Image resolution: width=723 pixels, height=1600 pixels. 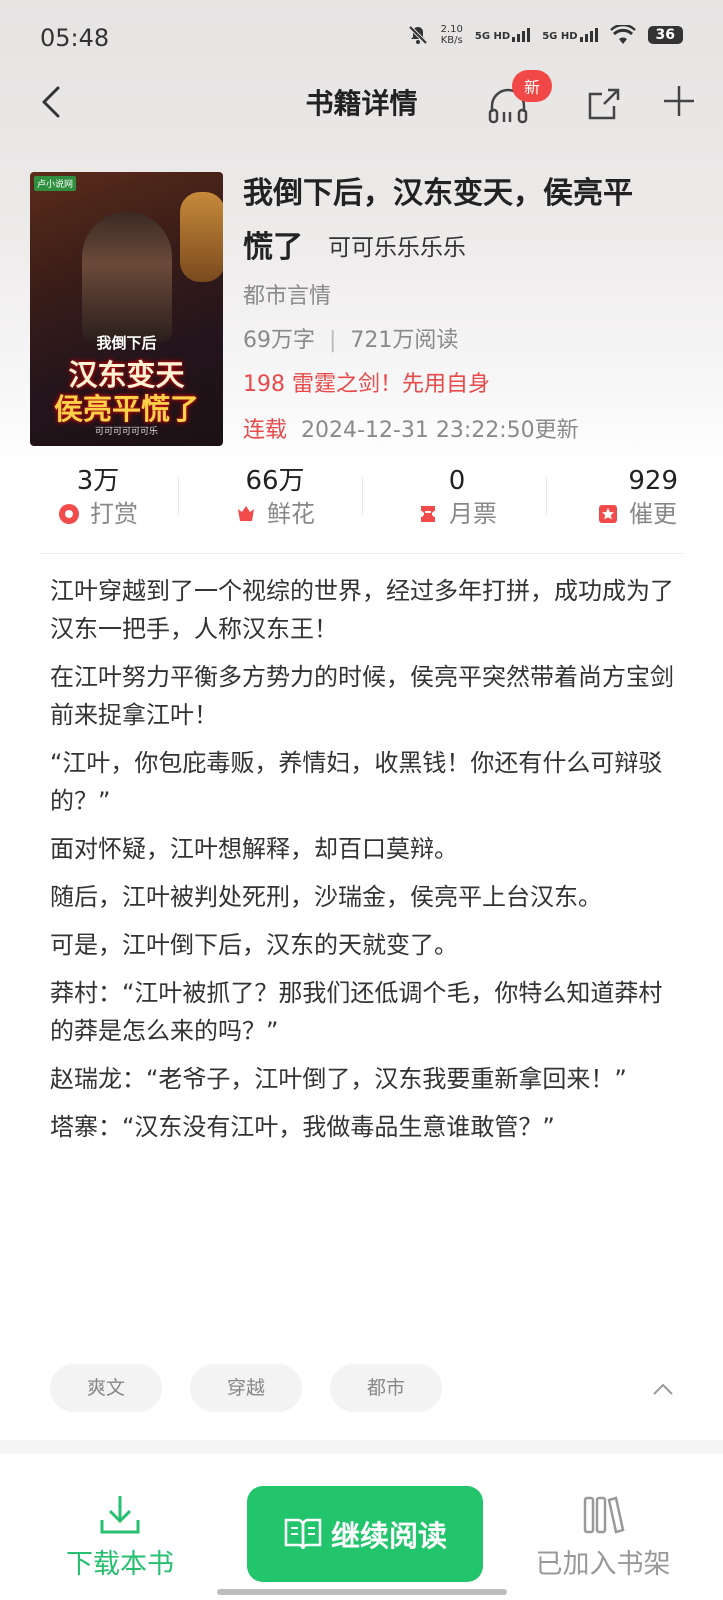 What do you see at coordinates (98, 497) in the screenshot?
I see `metric-reward: 3万 打赏` at bounding box center [98, 497].